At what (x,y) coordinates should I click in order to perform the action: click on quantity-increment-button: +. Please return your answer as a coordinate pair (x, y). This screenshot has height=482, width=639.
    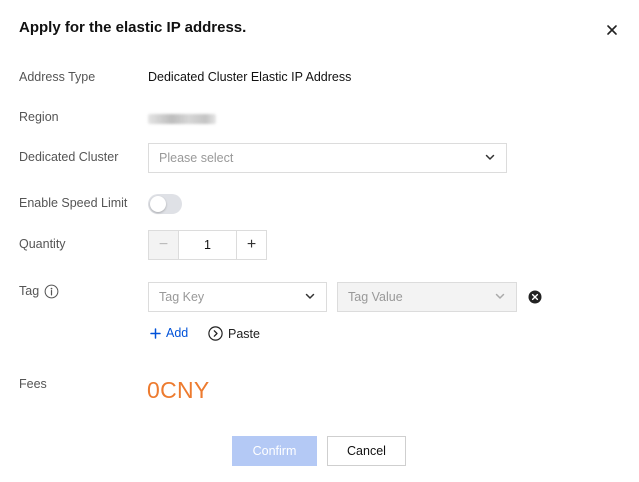
    Looking at the image, I should click on (251, 245).